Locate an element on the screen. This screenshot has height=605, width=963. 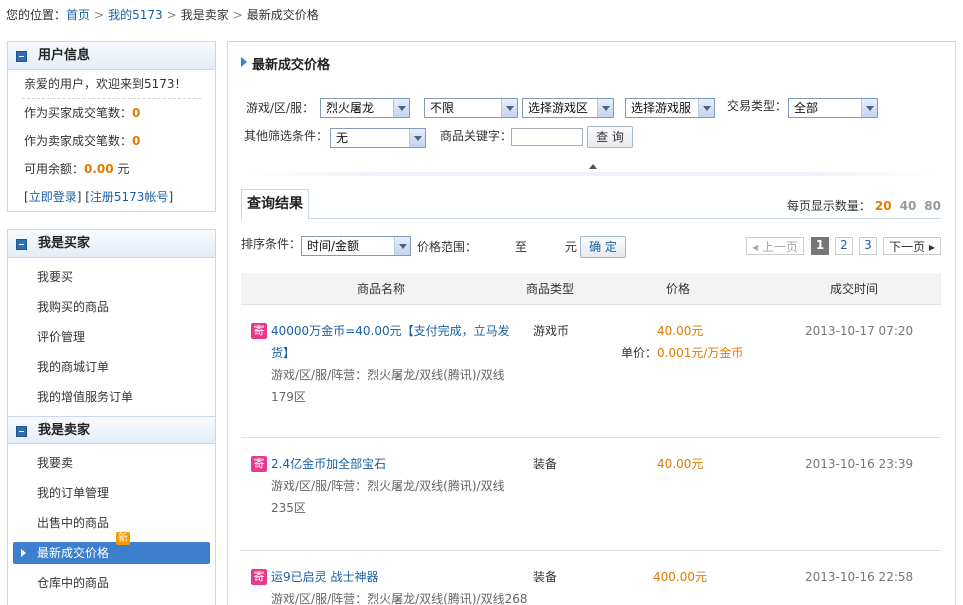
price-max-input is located at coordinates (546, 247).